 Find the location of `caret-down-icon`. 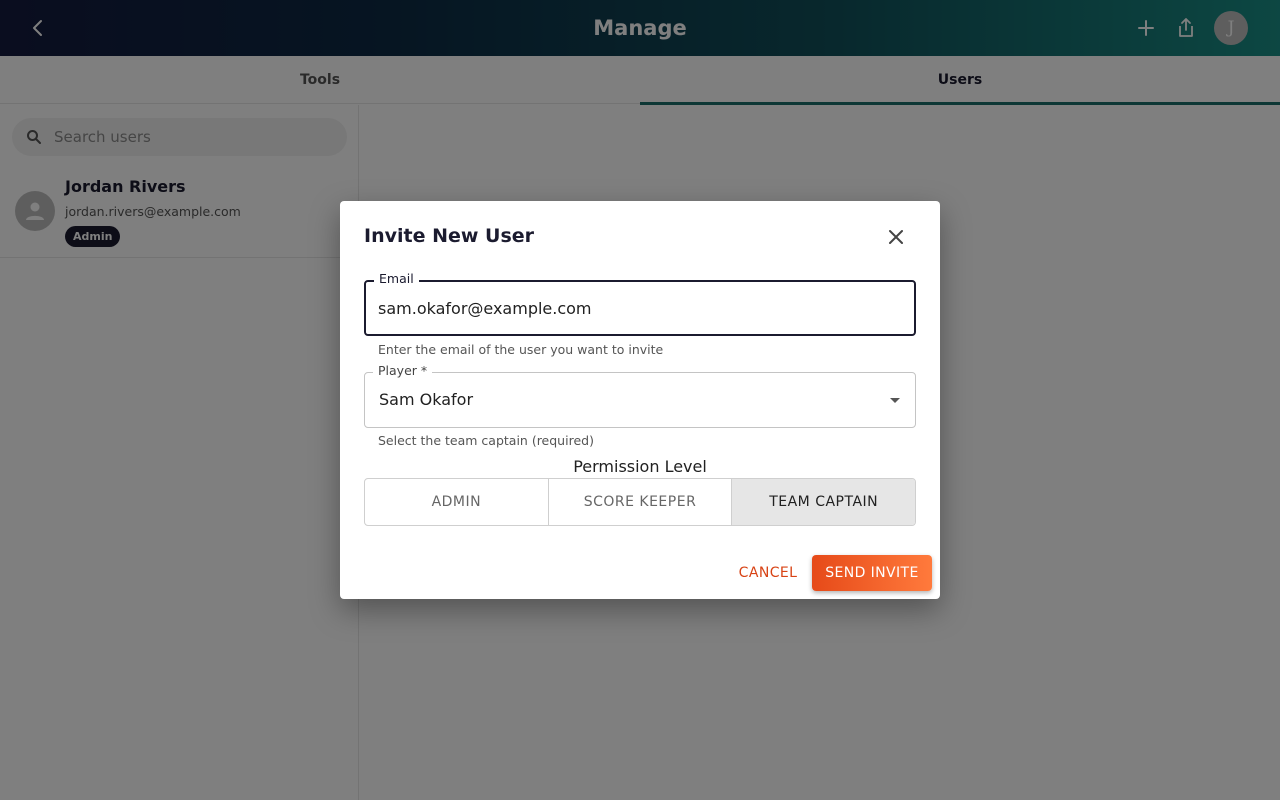

caret-down-icon is located at coordinates (895, 400).